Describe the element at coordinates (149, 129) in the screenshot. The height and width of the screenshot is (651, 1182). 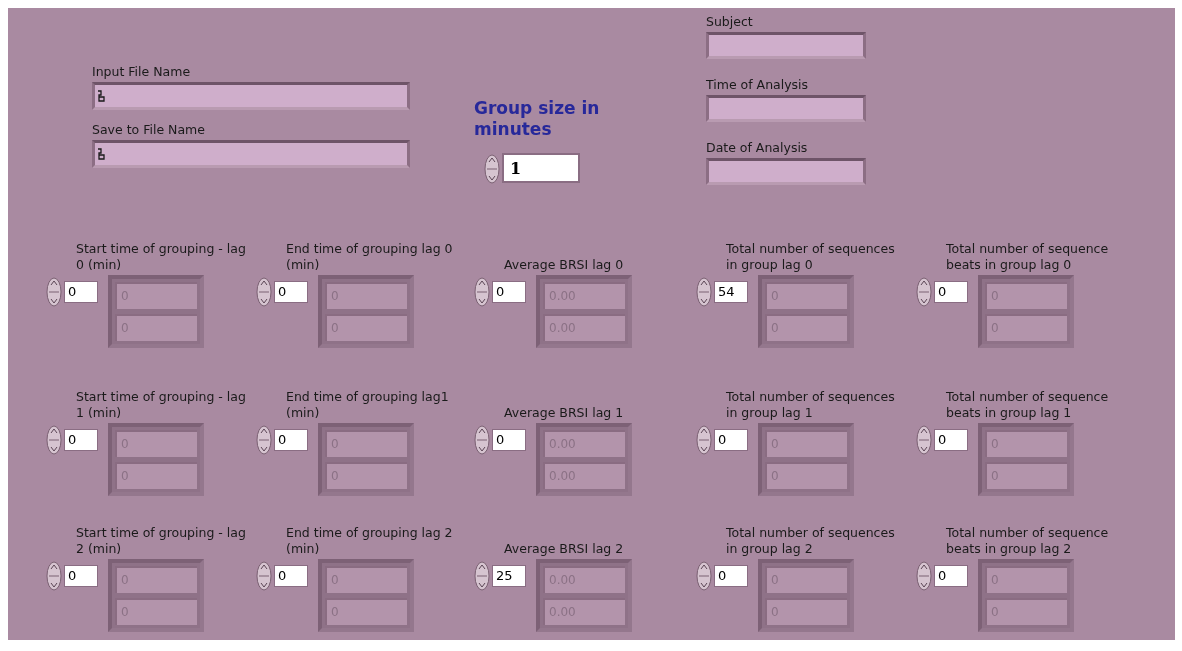
I see `field-label: Save to File Name` at that location.